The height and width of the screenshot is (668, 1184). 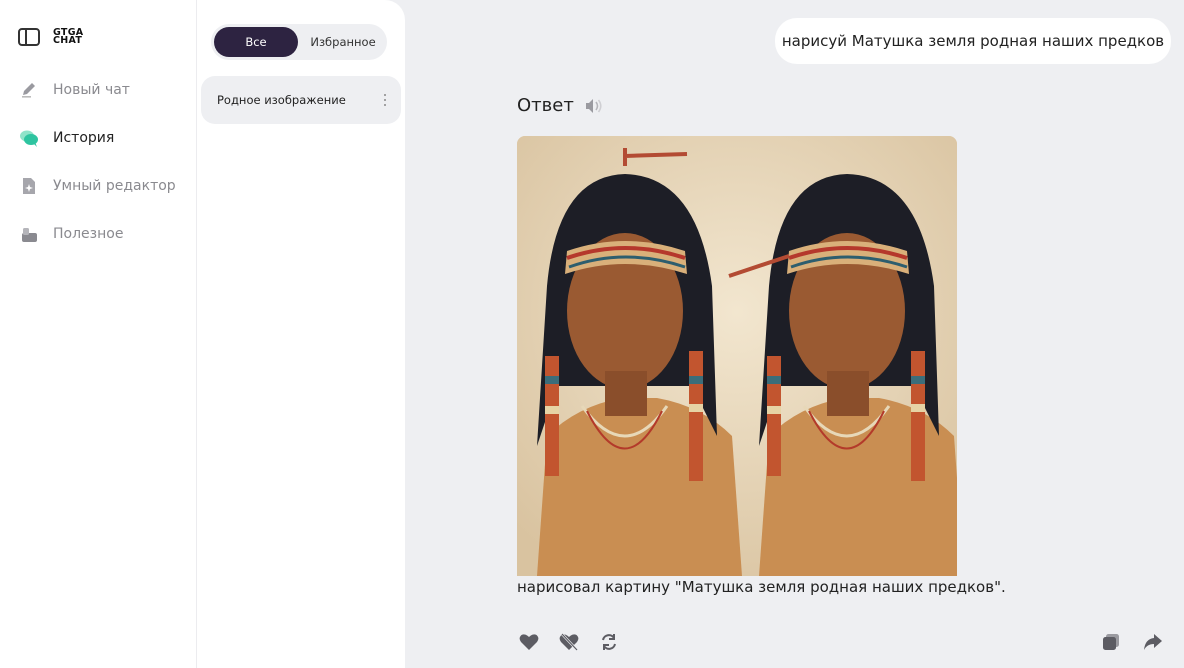 What do you see at coordinates (281, 100) in the screenshot?
I see `history-item-title: Родное изображение` at bounding box center [281, 100].